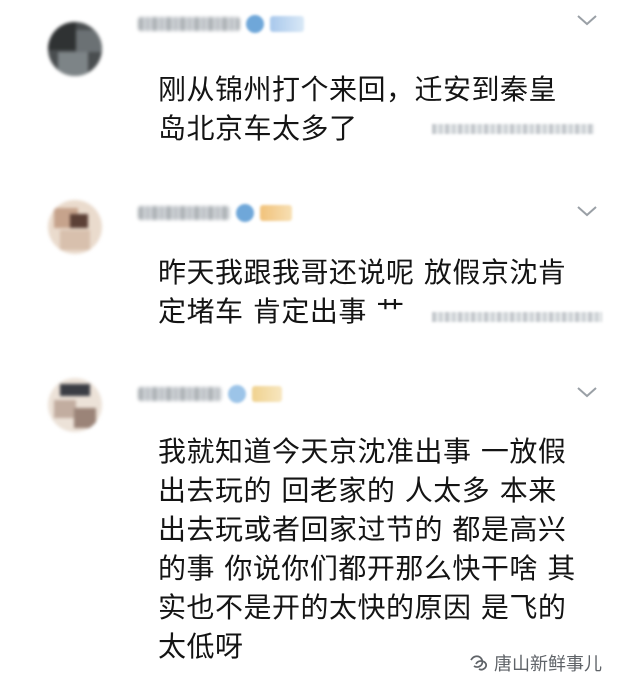 The height and width of the screenshot is (698, 640). Describe the element at coordinates (548, 664) in the screenshot. I see `watermark-text: 唐山新鲜事儿` at that location.